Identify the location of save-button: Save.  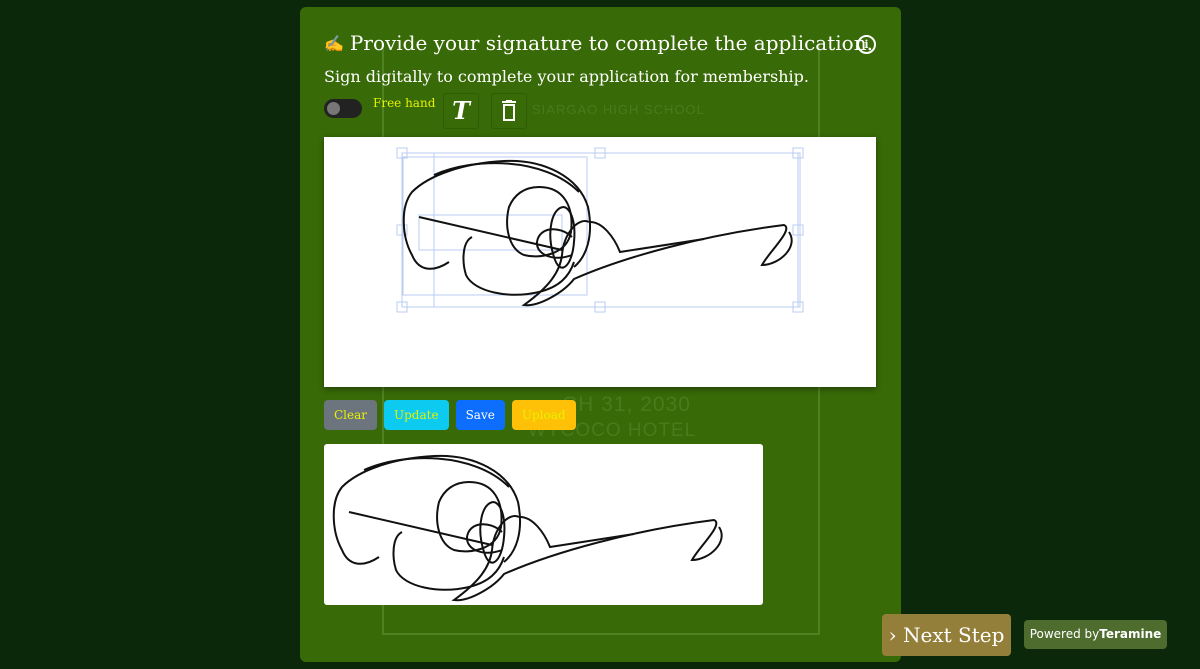
(480, 415).